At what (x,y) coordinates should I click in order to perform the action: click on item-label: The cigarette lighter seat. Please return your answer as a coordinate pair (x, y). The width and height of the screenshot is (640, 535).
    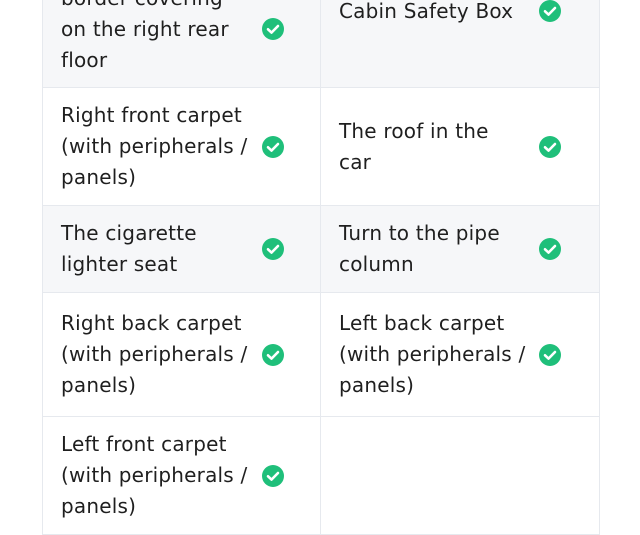
    Looking at the image, I should click on (129, 248).